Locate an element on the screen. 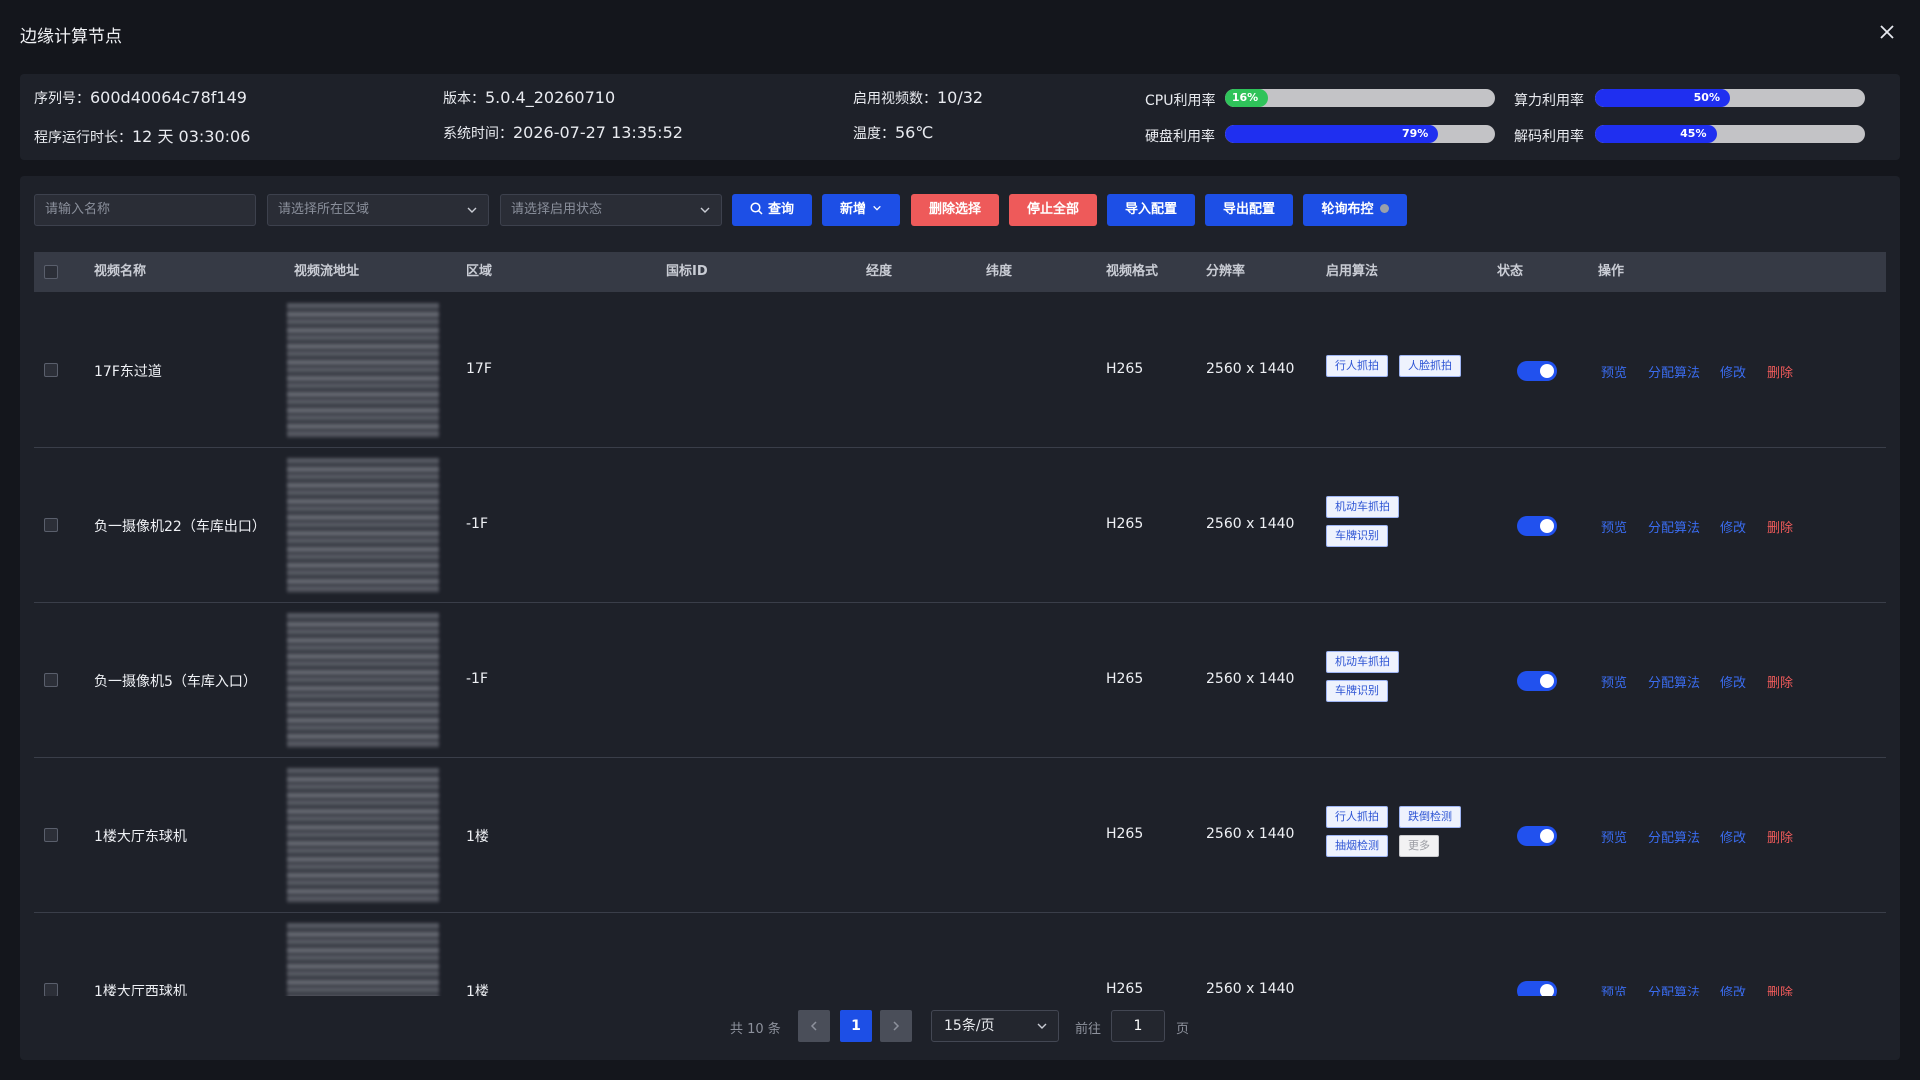  system-time: 系统时间：2026-07-27 13:35:52 is located at coordinates (563, 133).